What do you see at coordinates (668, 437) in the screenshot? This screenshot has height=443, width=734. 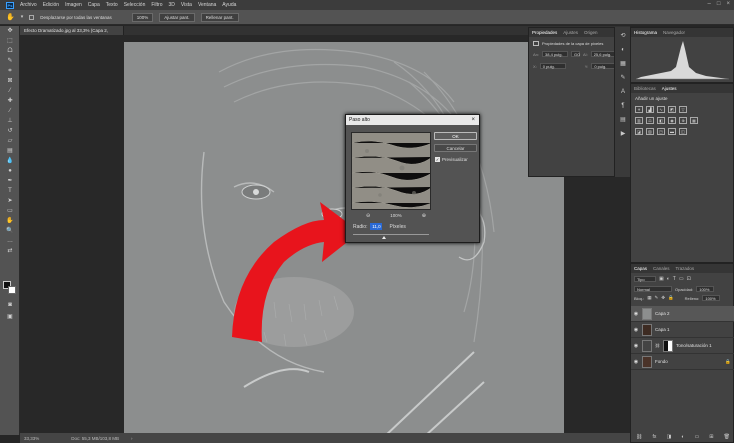 I see `add-mask-icon: ◨` at bounding box center [668, 437].